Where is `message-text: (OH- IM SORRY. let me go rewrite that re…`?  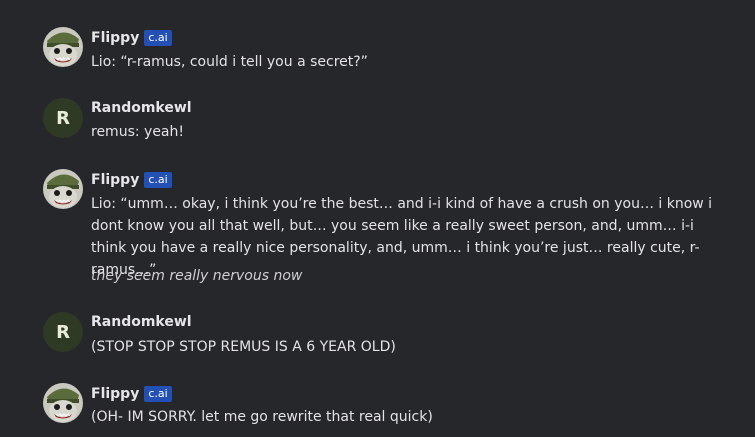 message-text: (OH- IM SORRY. let me go rewrite that re… is located at coordinates (262, 417).